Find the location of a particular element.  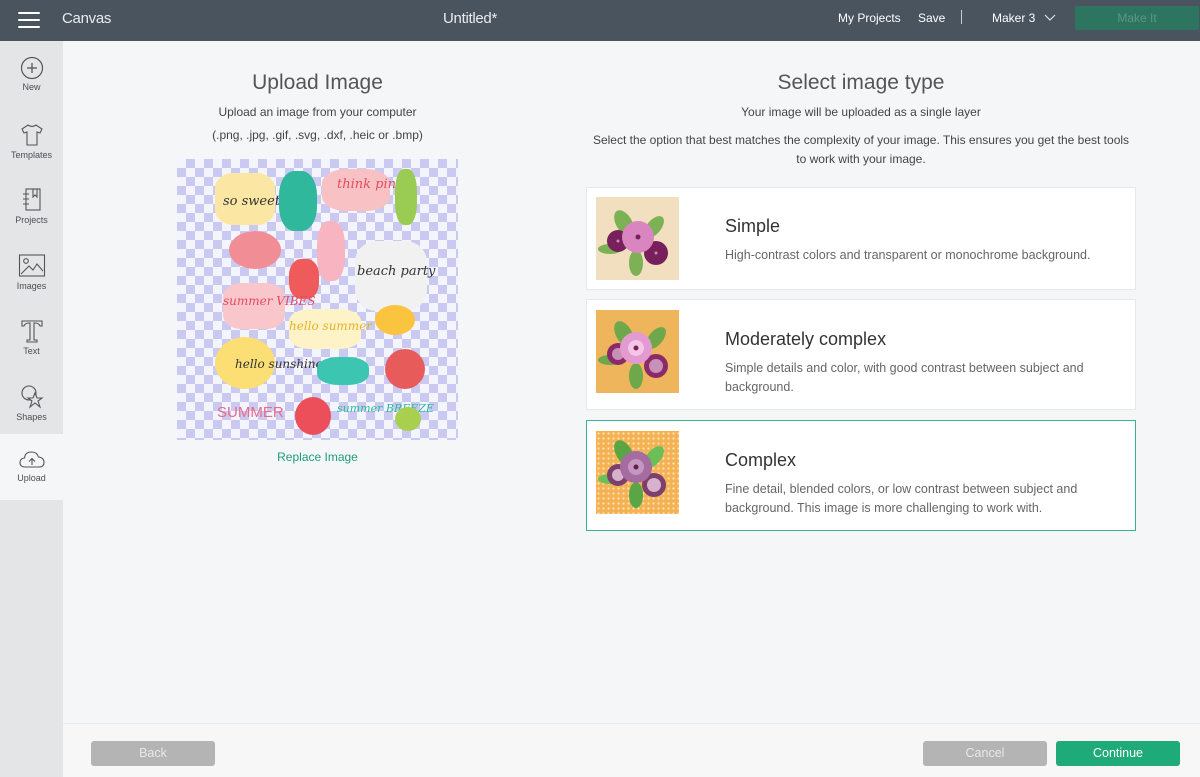

footer-bar: Back Cancel Continue is located at coordinates (631, 750).